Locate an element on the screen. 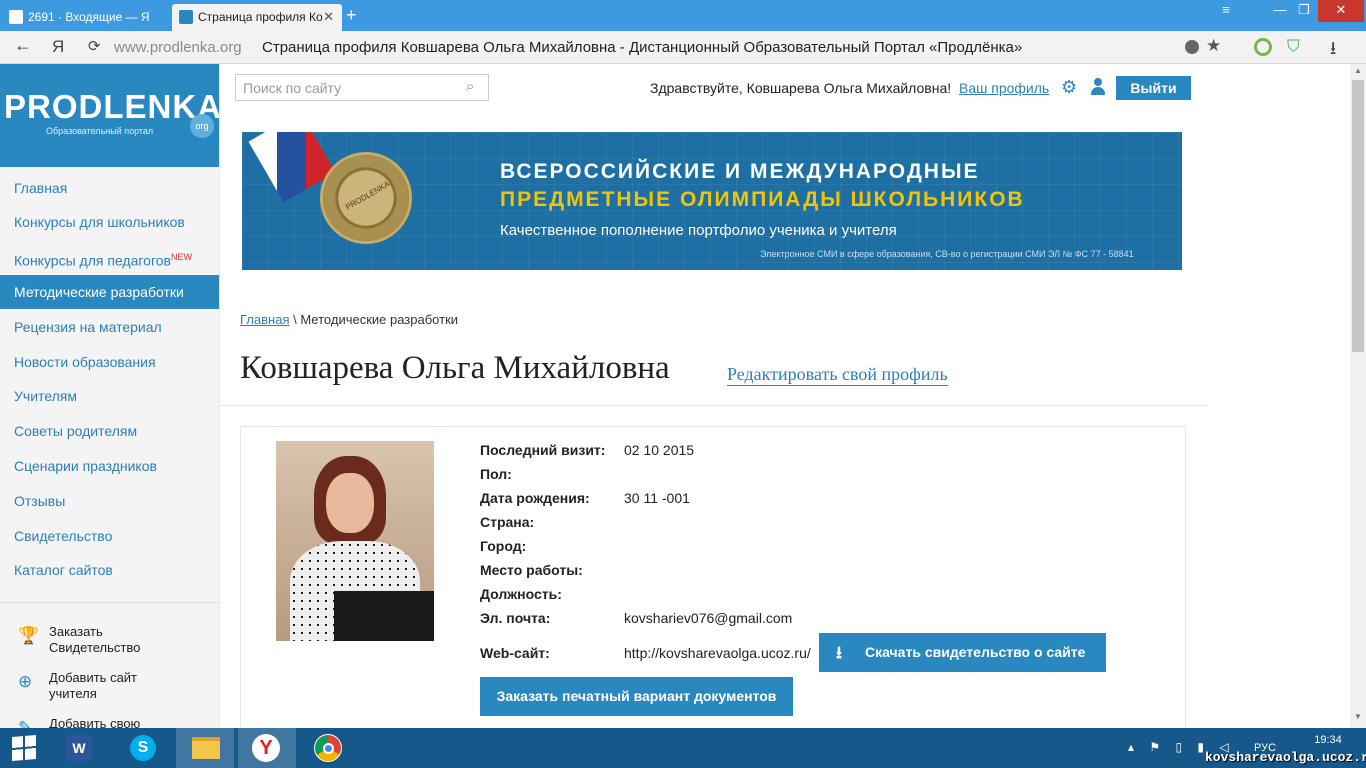 This screenshot has width=1366, height=768. scroll-up-arrow: ▲ is located at coordinates (1358, 72).